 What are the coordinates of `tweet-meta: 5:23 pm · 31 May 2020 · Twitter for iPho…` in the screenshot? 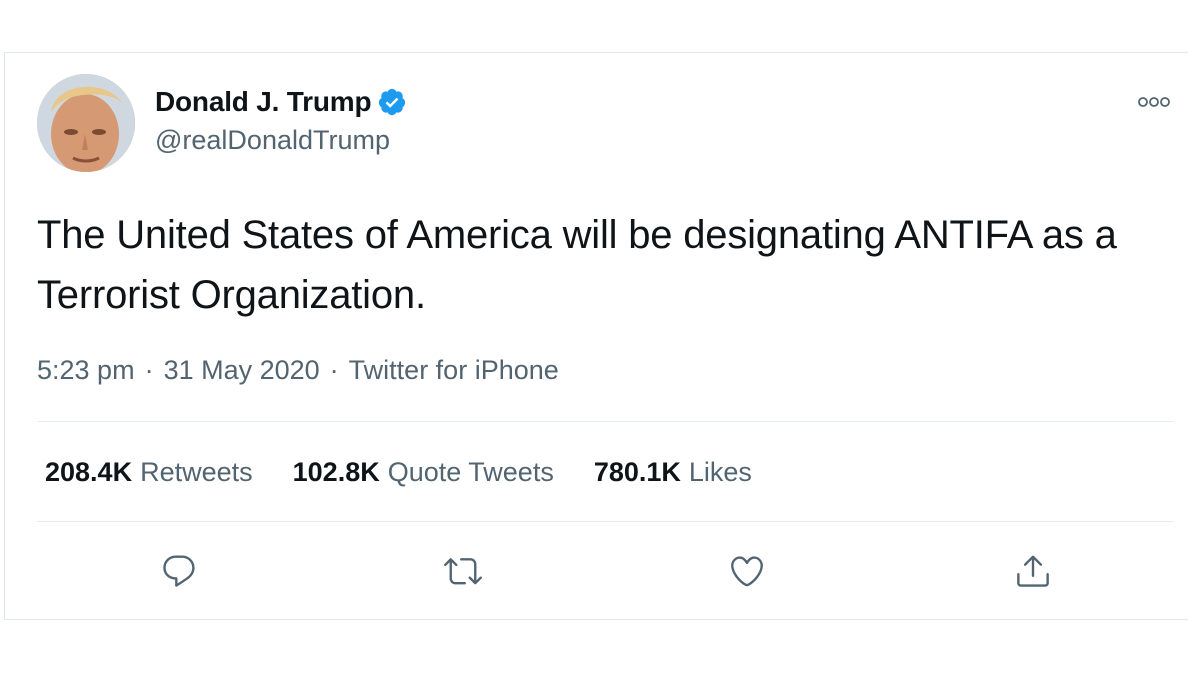 It's located at (298, 370).